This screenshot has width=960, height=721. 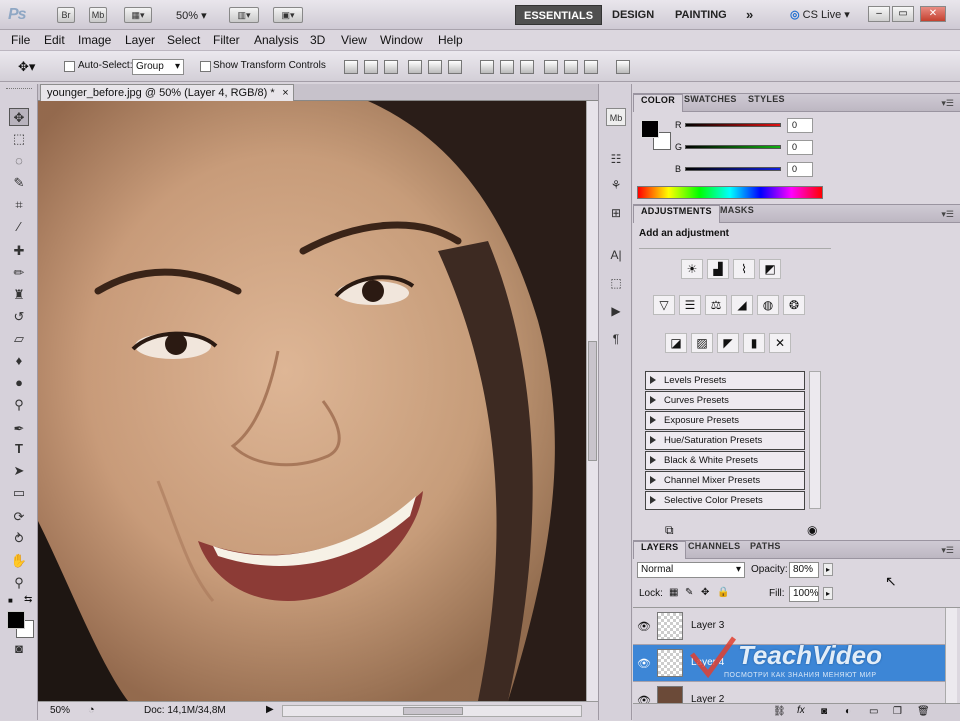 I want to click on workspace-painting: PAINTING, so click(x=701, y=15).